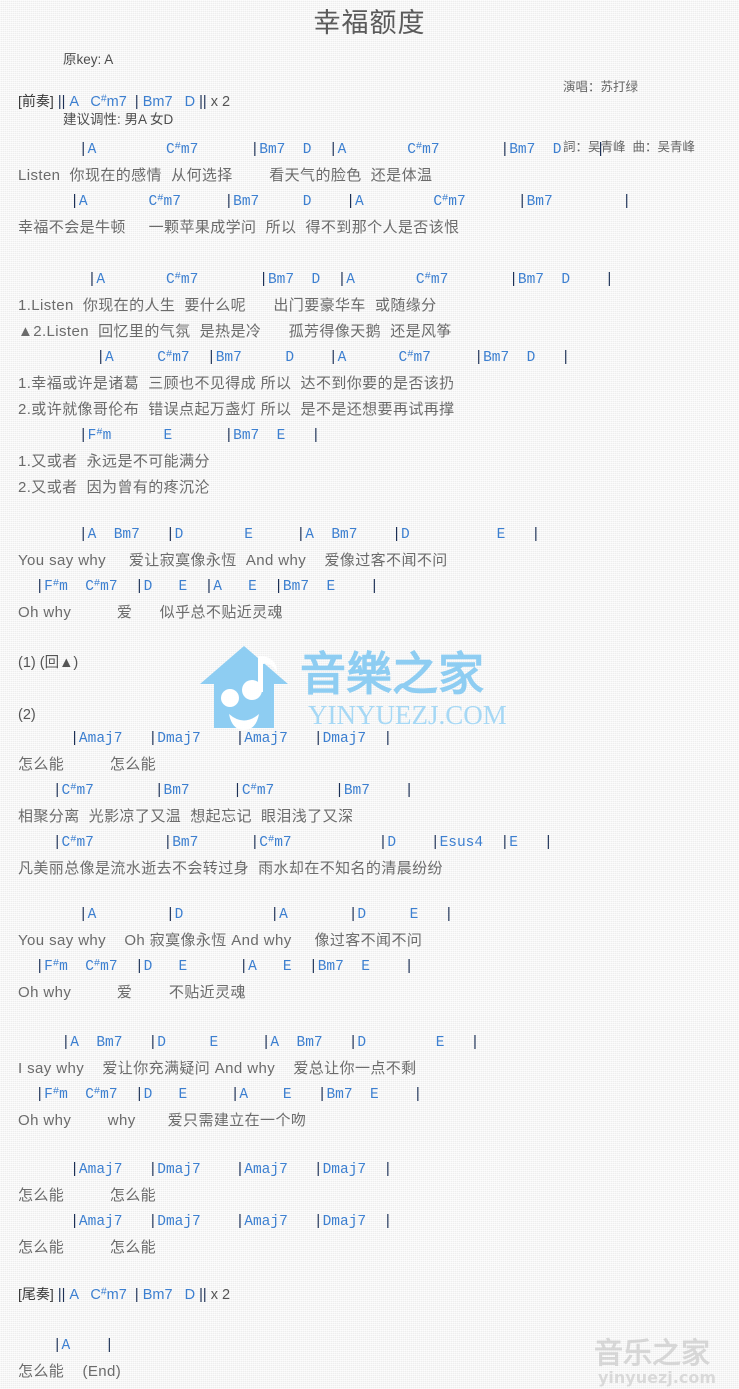 This screenshot has height=1389, width=739. What do you see at coordinates (369, 101) in the screenshot?
I see `section-intro: [前奏] || A C#m7 | Bm7 D || x 2` at bounding box center [369, 101].